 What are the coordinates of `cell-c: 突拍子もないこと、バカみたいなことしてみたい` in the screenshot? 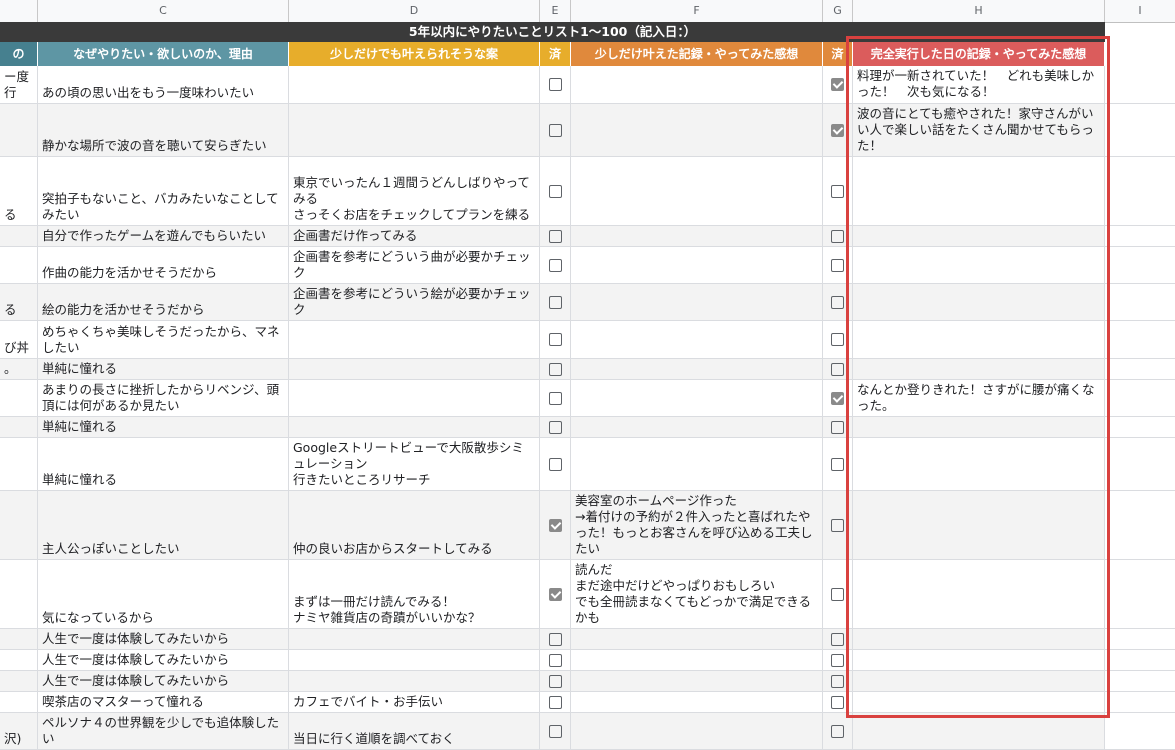 It's located at (163, 191).